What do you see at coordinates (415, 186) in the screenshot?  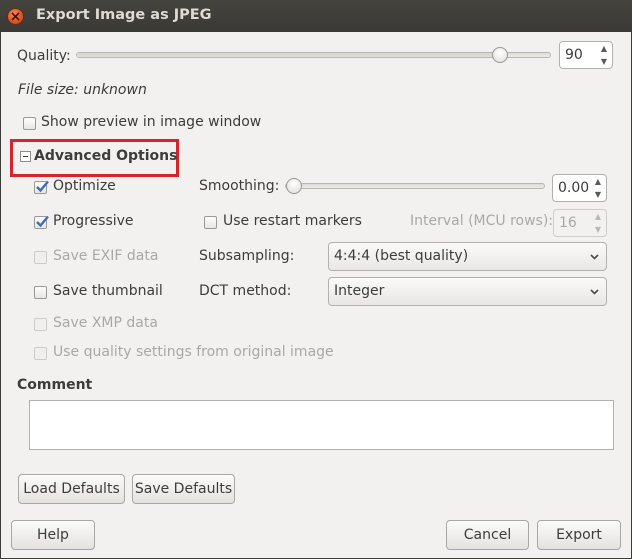 I see `smoothing-slider` at bounding box center [415, 186].